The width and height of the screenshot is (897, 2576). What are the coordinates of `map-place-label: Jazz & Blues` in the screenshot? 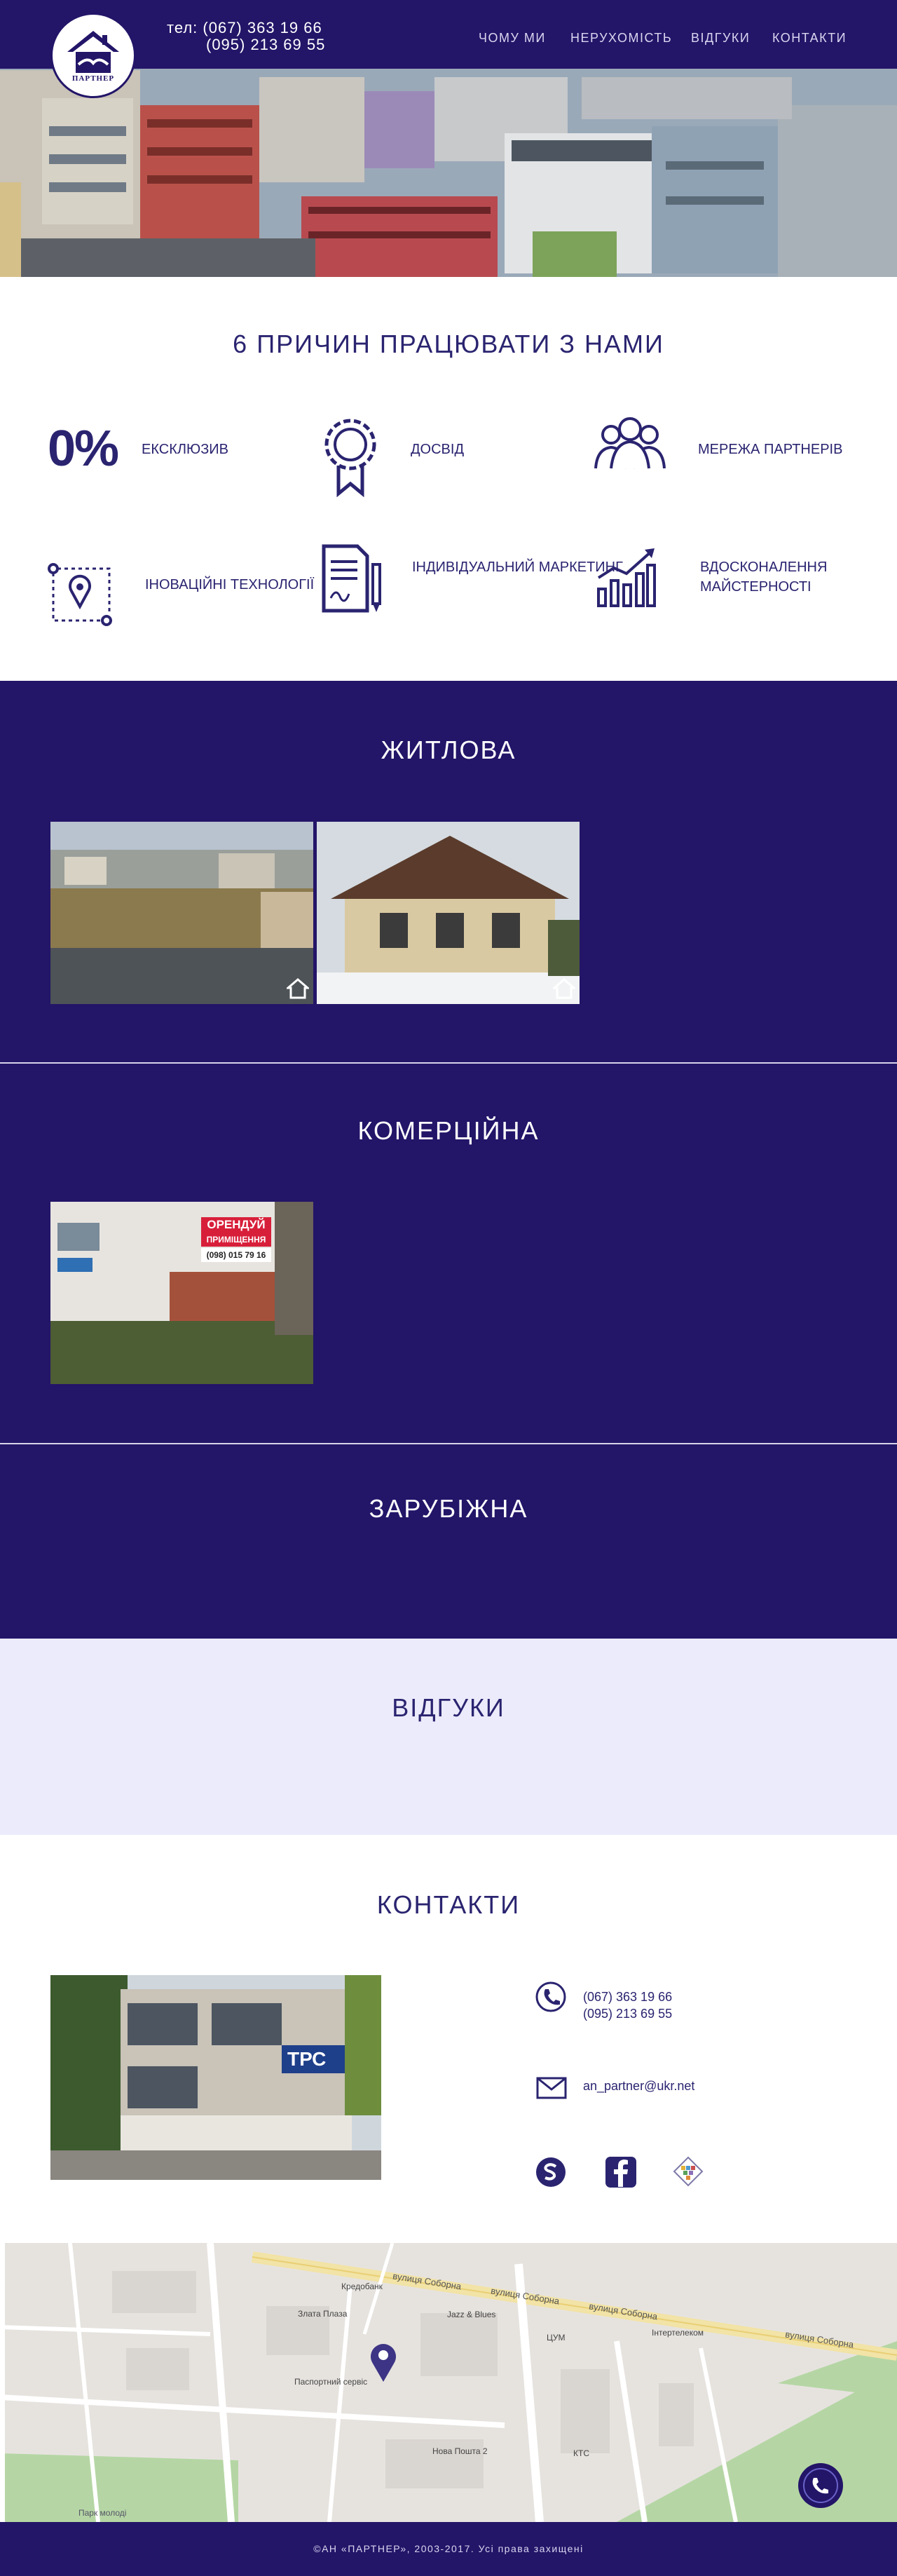 It's located at (471, 2314).